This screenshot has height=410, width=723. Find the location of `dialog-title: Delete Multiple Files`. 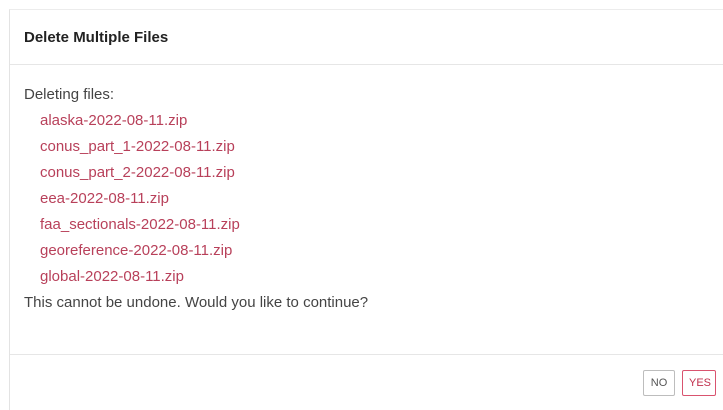

dialog-title: Delete Multiple Files is located at coordinates (96, 37).